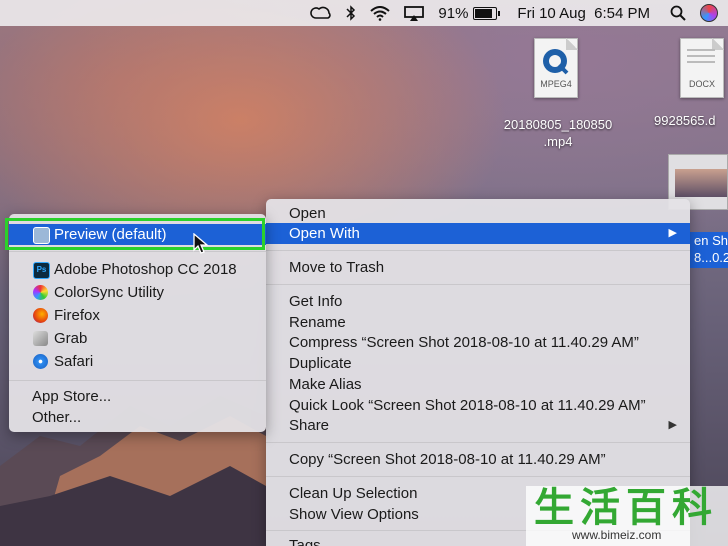  What do you see at coordinates (701, 183) in the screenshot?
I see `thumbnail-image` at bounding box center [701, 183].